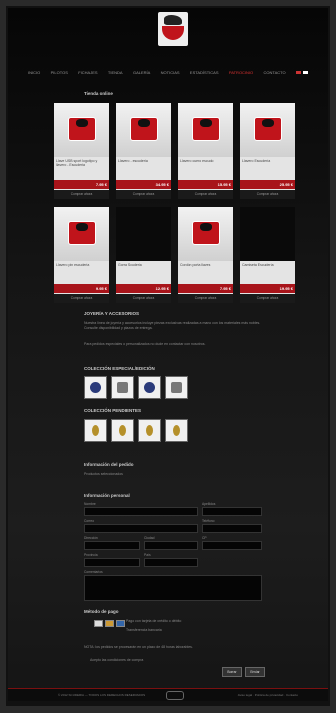  What do you see at coordinates (112, 545) in the screenshot?
I see `street-input` at bounding box center [112, 545].